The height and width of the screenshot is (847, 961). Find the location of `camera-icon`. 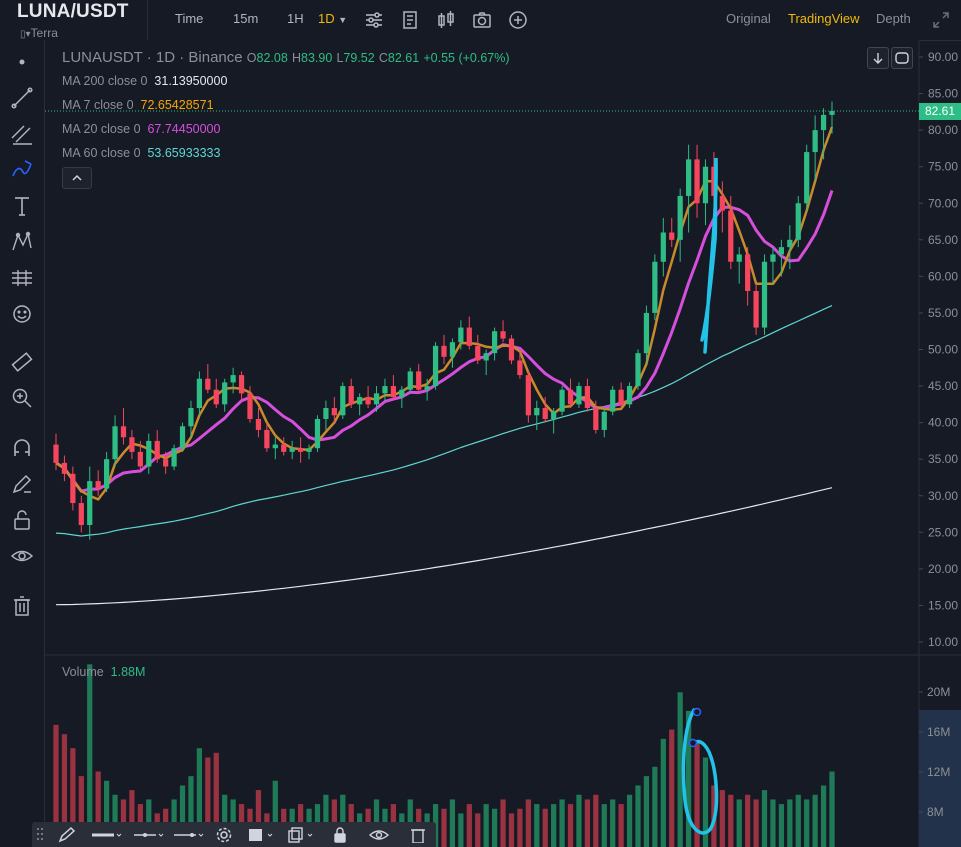

camera-icon is located at coordinates (482, 20).